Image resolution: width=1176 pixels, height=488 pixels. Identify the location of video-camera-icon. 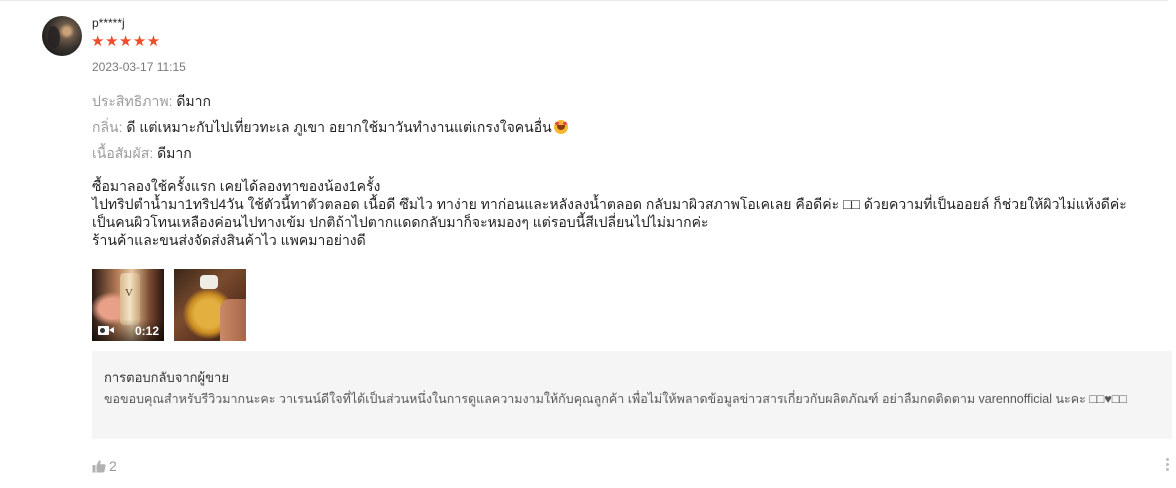
(106, 330).